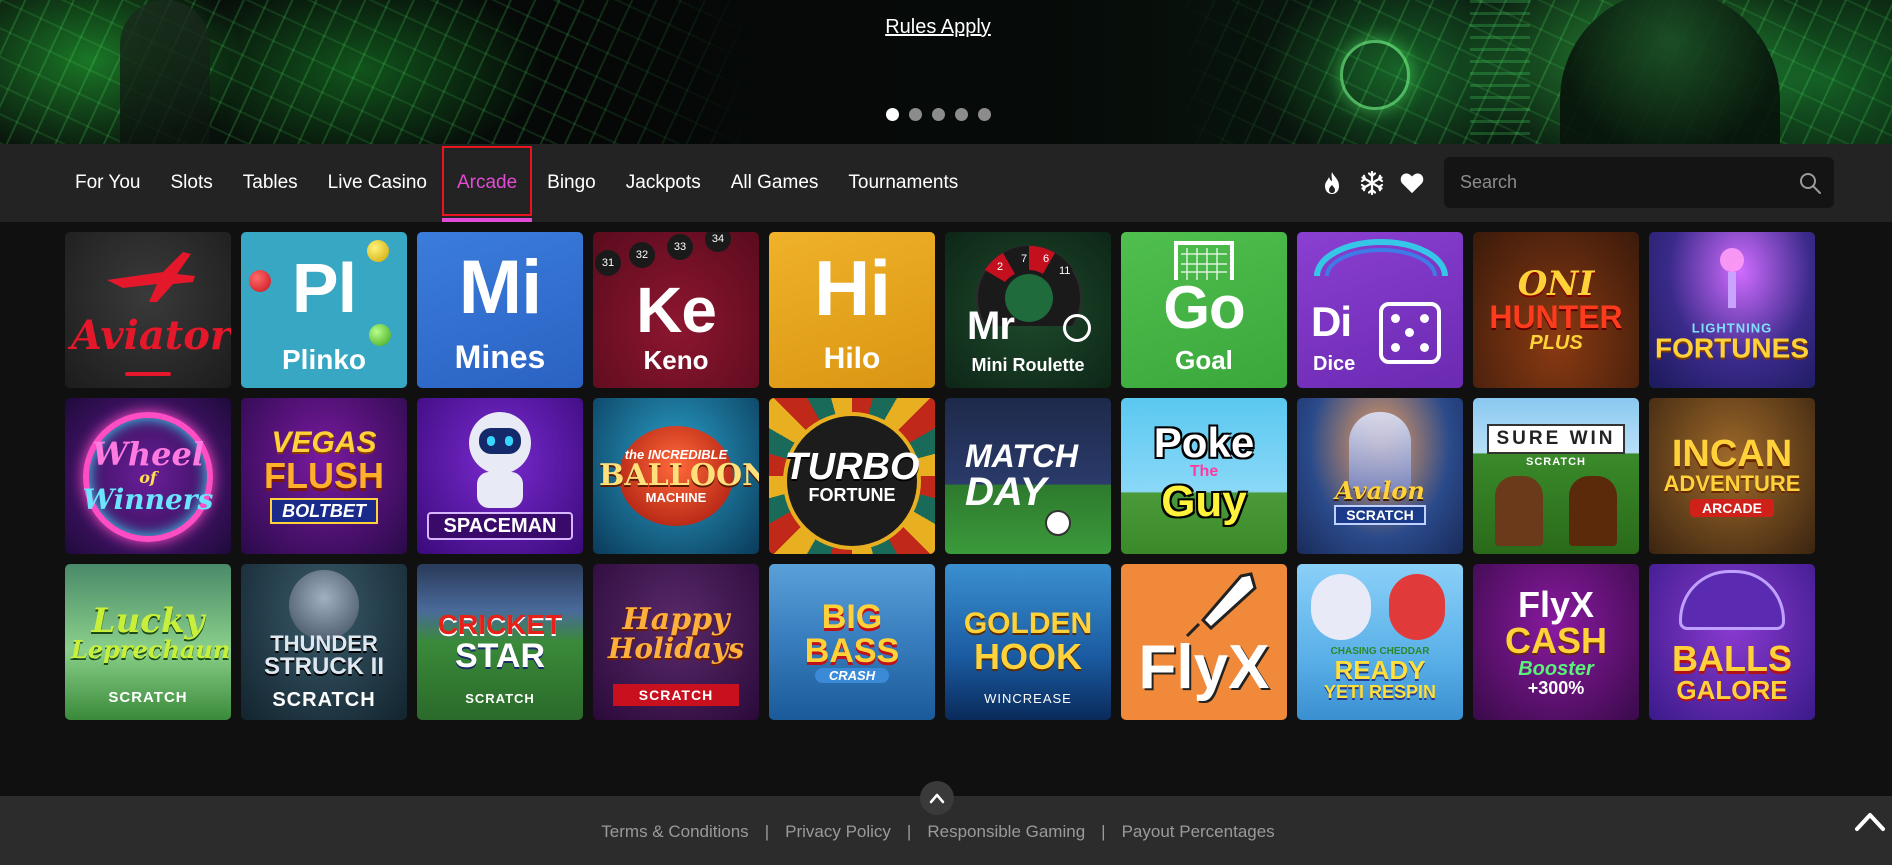 The image size is (1892, 865). I want to click on tab-all-games: All Games, so click(775, 183).